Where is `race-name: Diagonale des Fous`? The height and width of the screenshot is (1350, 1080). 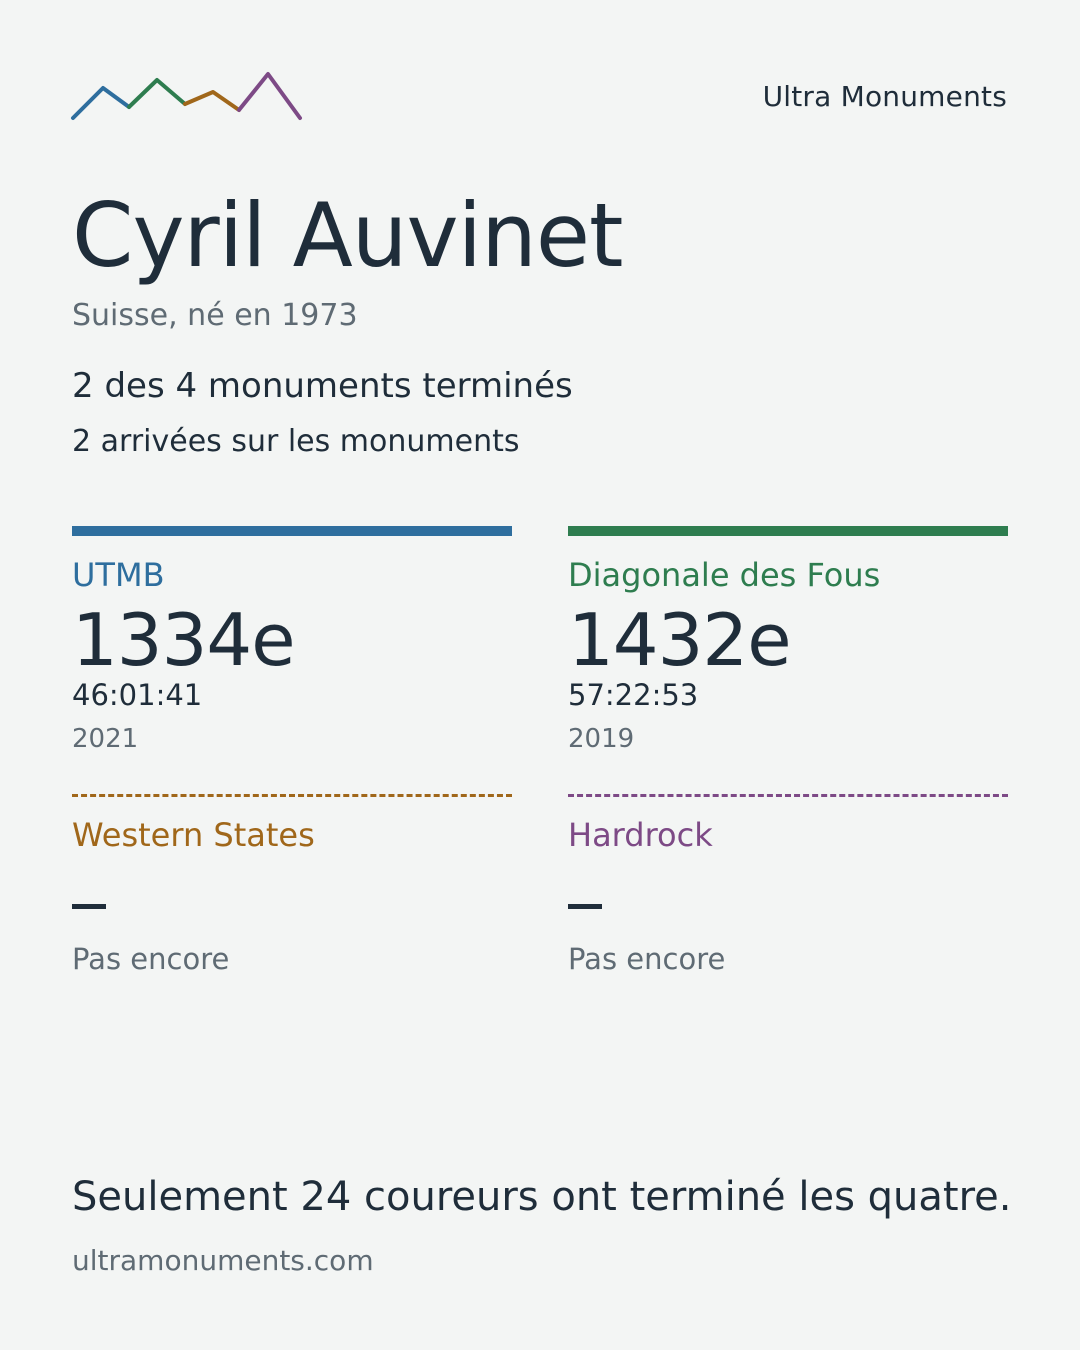
race-name: Diagonale des Fous is located at coordinates (724, 575).